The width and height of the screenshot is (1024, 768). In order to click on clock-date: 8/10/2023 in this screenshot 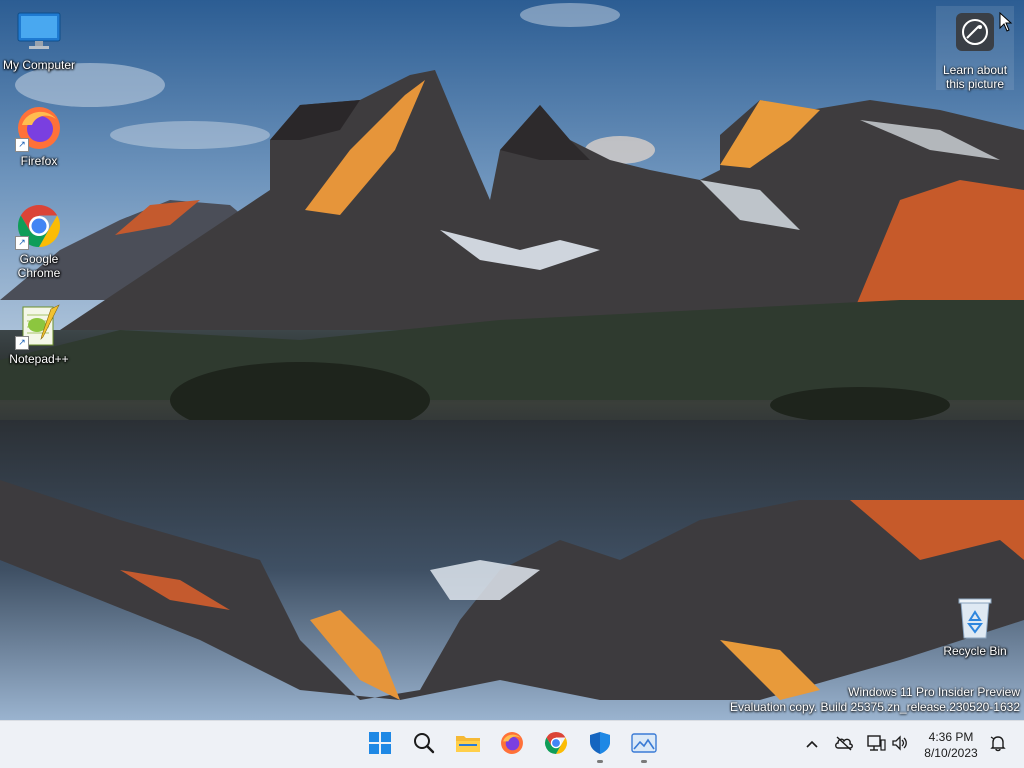, I will do `click(951, 753)`.